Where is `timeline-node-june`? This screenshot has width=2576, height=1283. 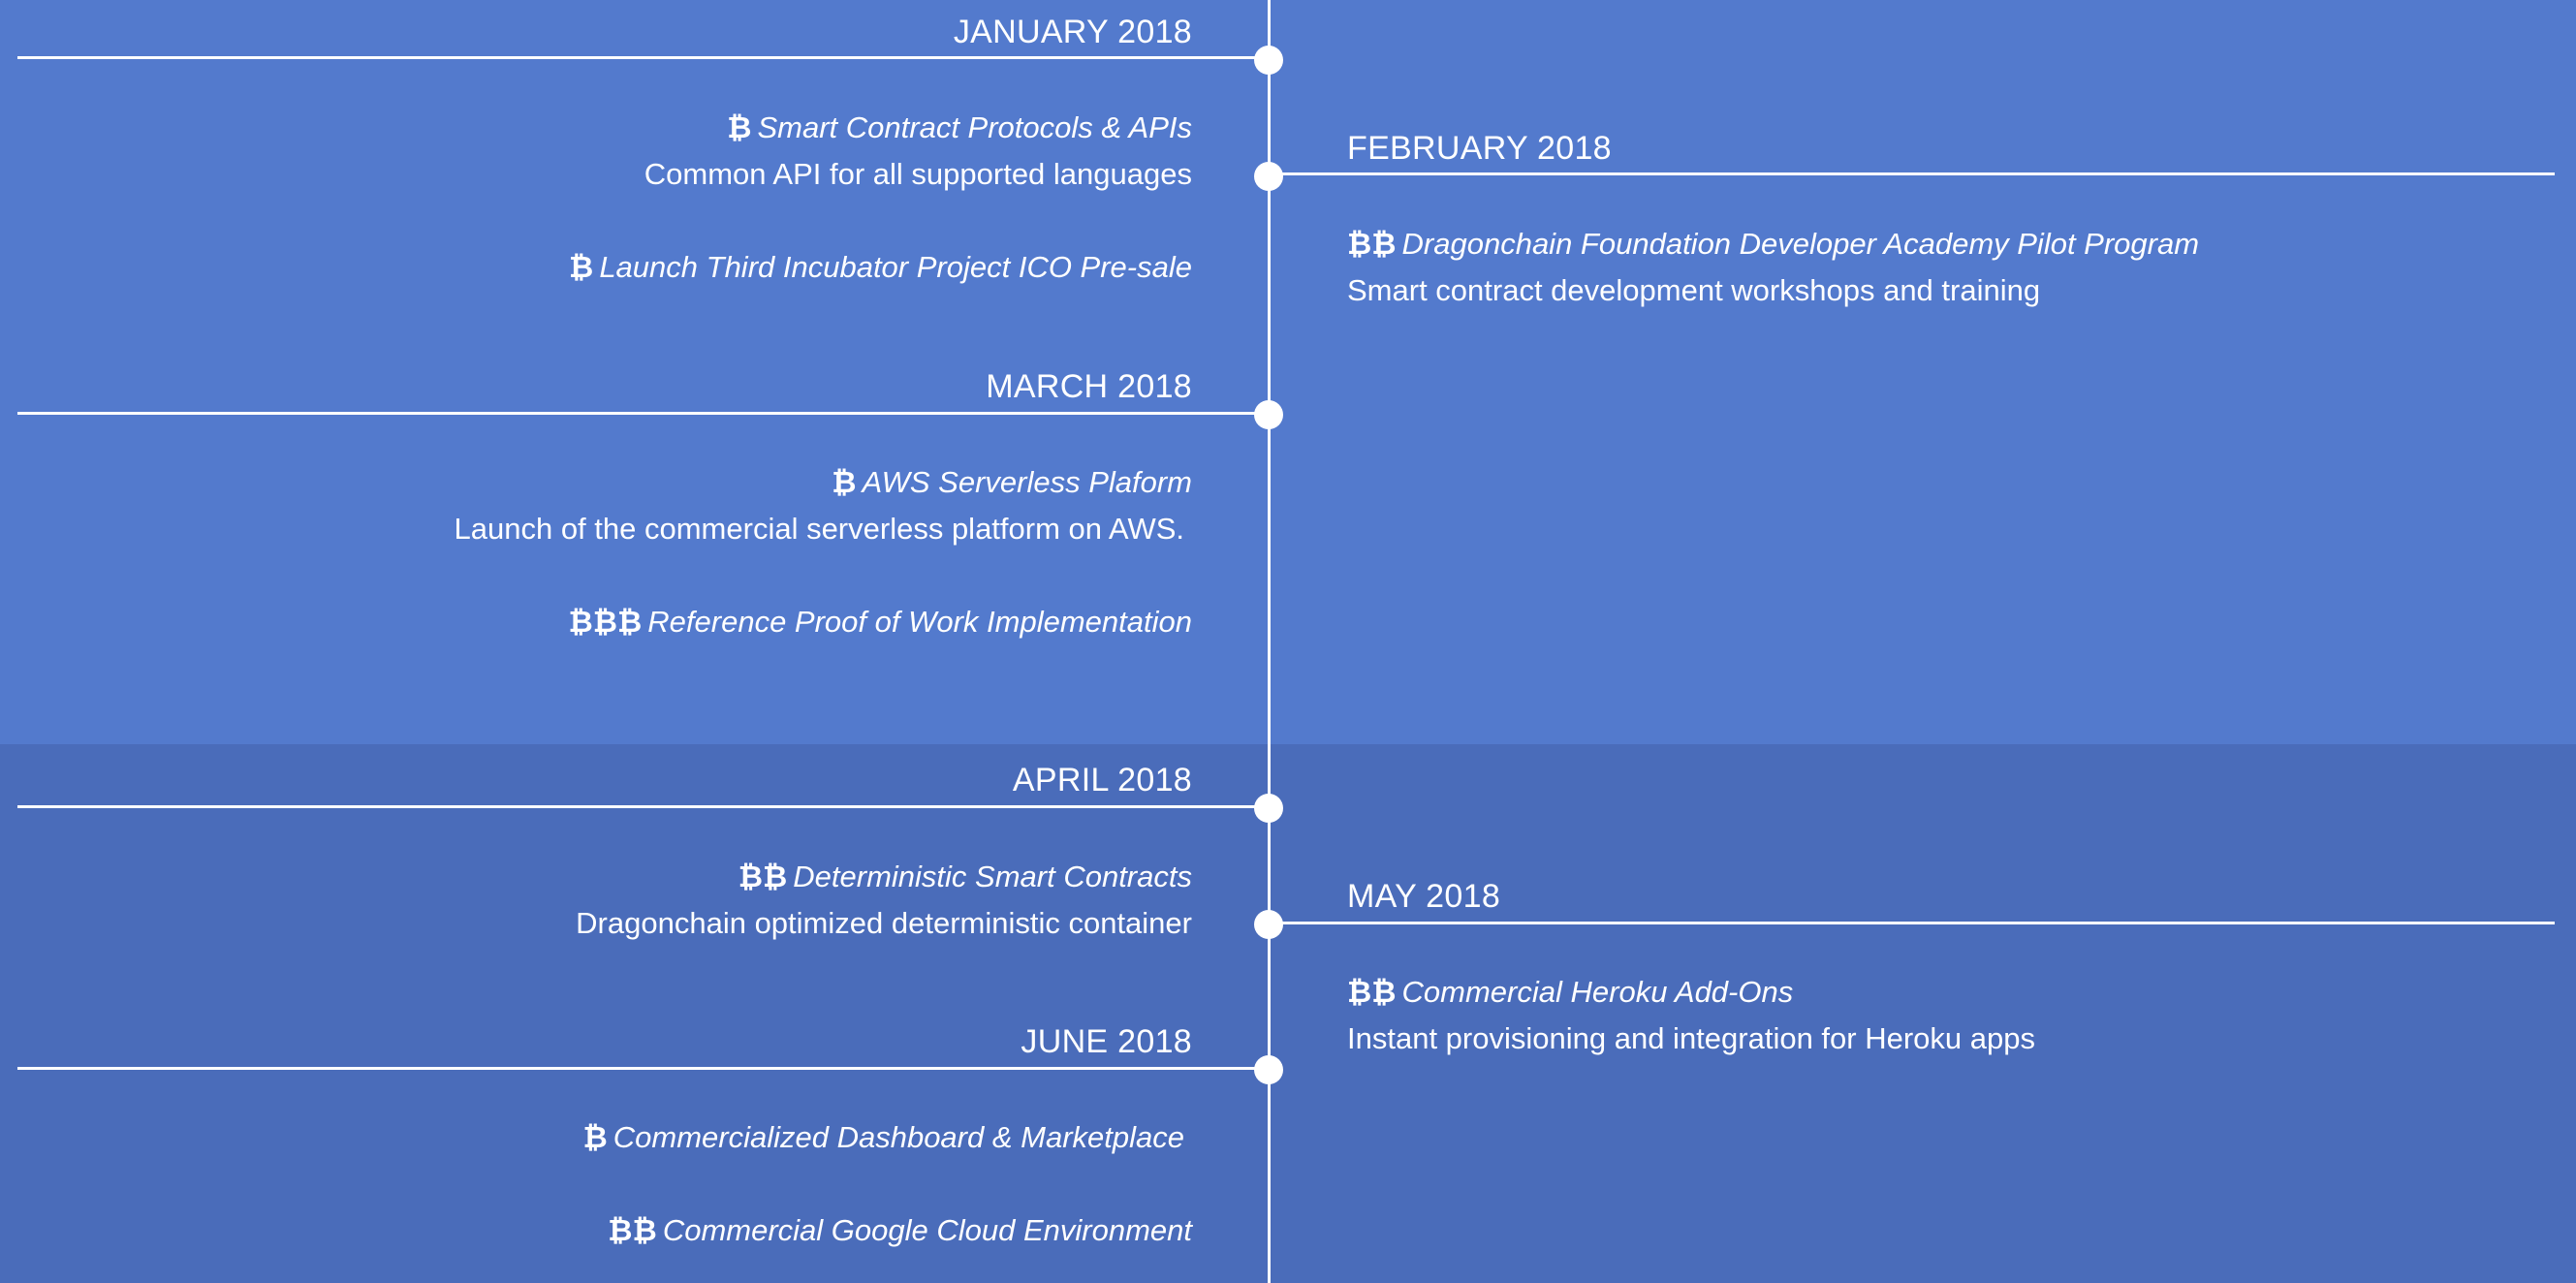
timeline-node-june is located at coordinates (1268, 1069).